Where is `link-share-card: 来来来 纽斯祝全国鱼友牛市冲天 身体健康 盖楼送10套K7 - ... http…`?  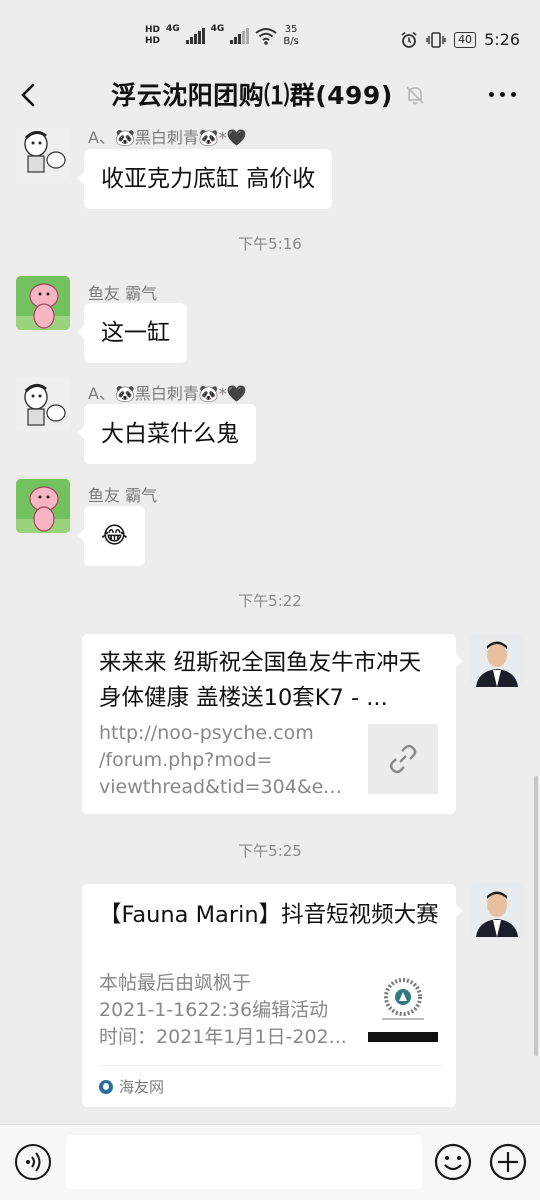
link-share-card: 来来来 纽斯祝全国鱼友牛市冲天 身体健康 盖楼送10套K7 - ... http… is located at coordinates (272, 724).